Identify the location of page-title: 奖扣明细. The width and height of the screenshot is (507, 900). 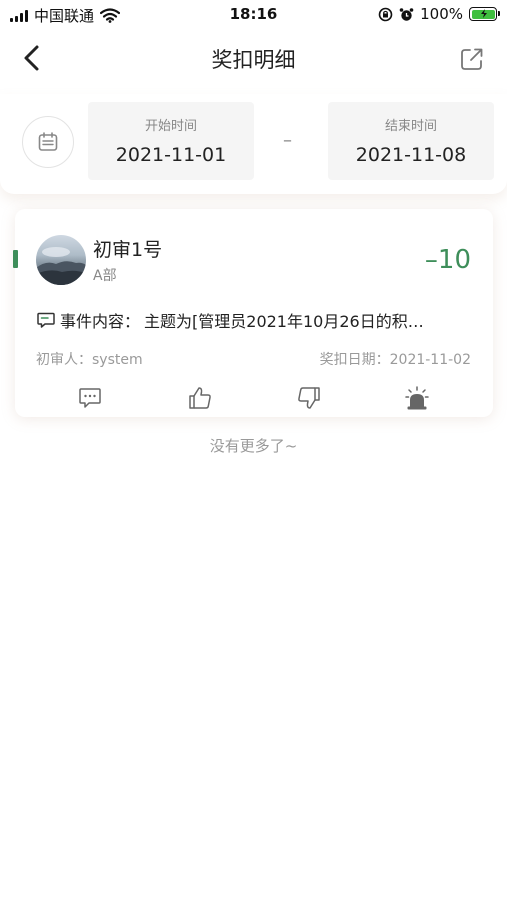
(253, 60).